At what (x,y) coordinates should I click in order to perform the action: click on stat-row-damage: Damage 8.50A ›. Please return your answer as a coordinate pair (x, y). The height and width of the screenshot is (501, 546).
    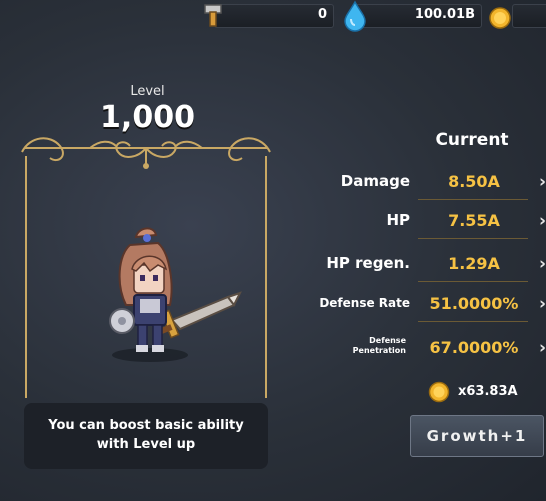
    Looking at the image, I should click on (418, 182).